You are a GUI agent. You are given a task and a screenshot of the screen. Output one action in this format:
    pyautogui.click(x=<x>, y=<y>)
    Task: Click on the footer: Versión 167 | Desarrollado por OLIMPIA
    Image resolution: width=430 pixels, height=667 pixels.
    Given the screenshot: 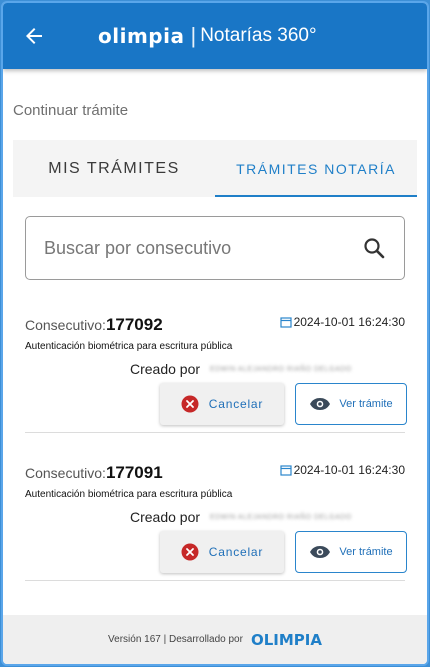 What is the action you would take?
    pyautogui.click(x=215, y=639)
    